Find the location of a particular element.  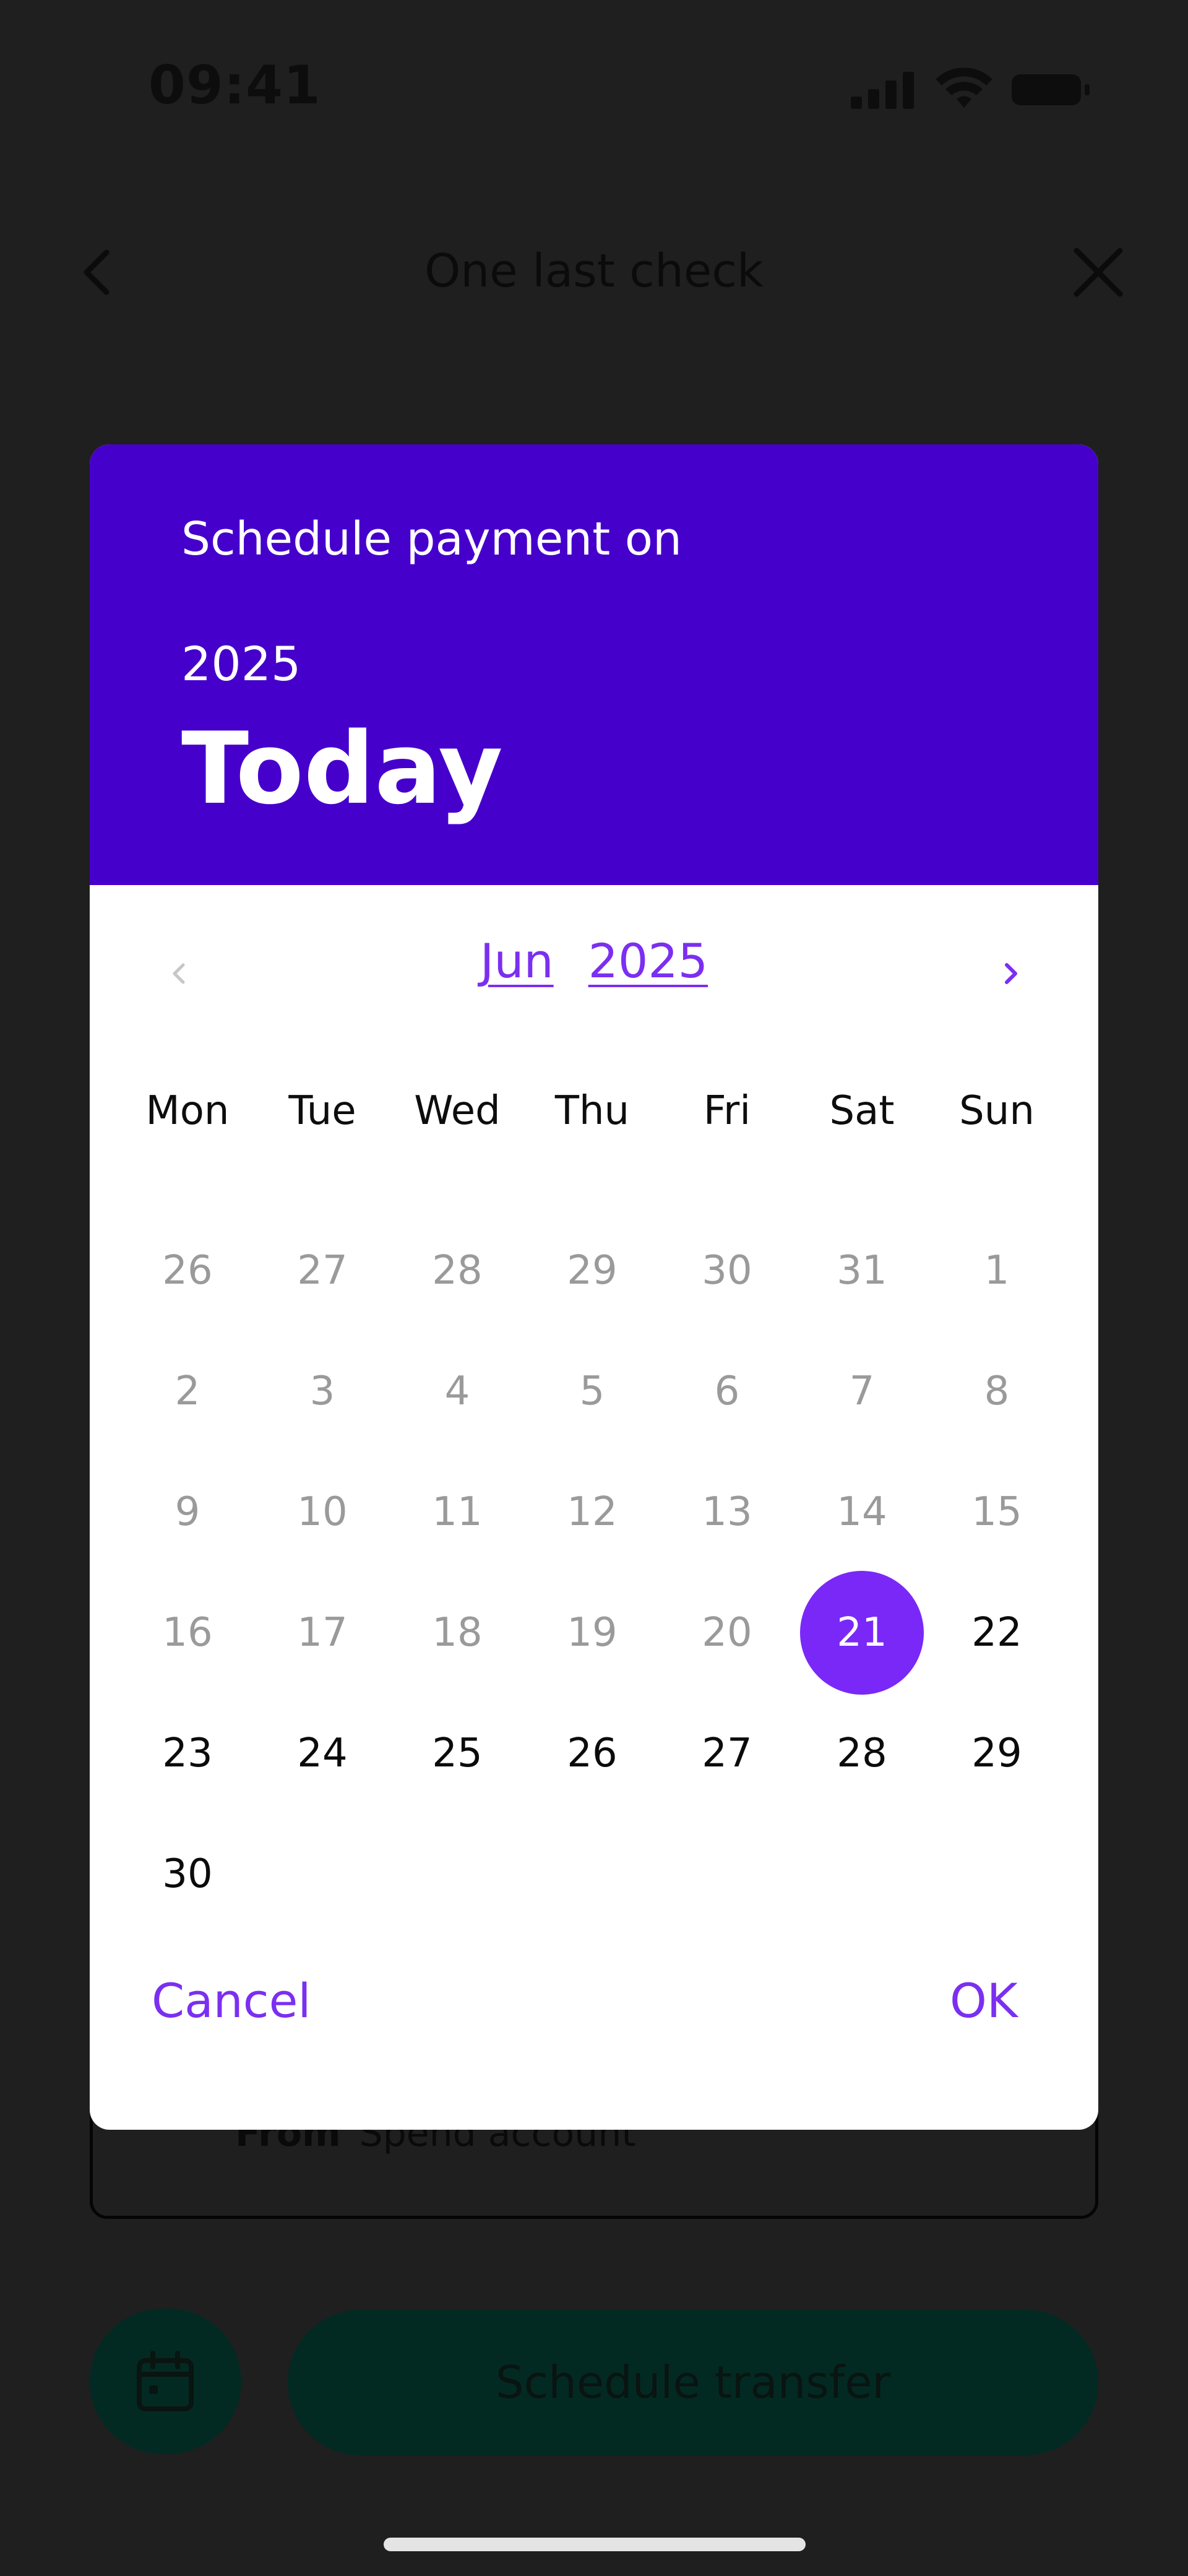

weekday-label: Thu is located at coordinates (592, 1111).